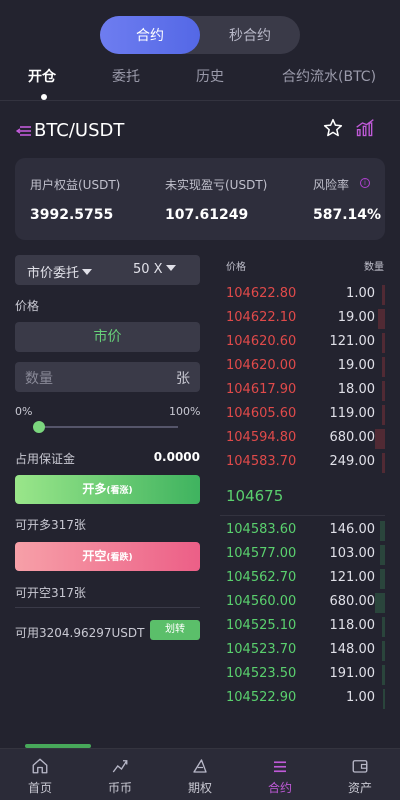 This screenshot has width=400, height=800. Describe the element at coordinates (365, 183) in the screenshot. I see `info-icon: i` at that location.